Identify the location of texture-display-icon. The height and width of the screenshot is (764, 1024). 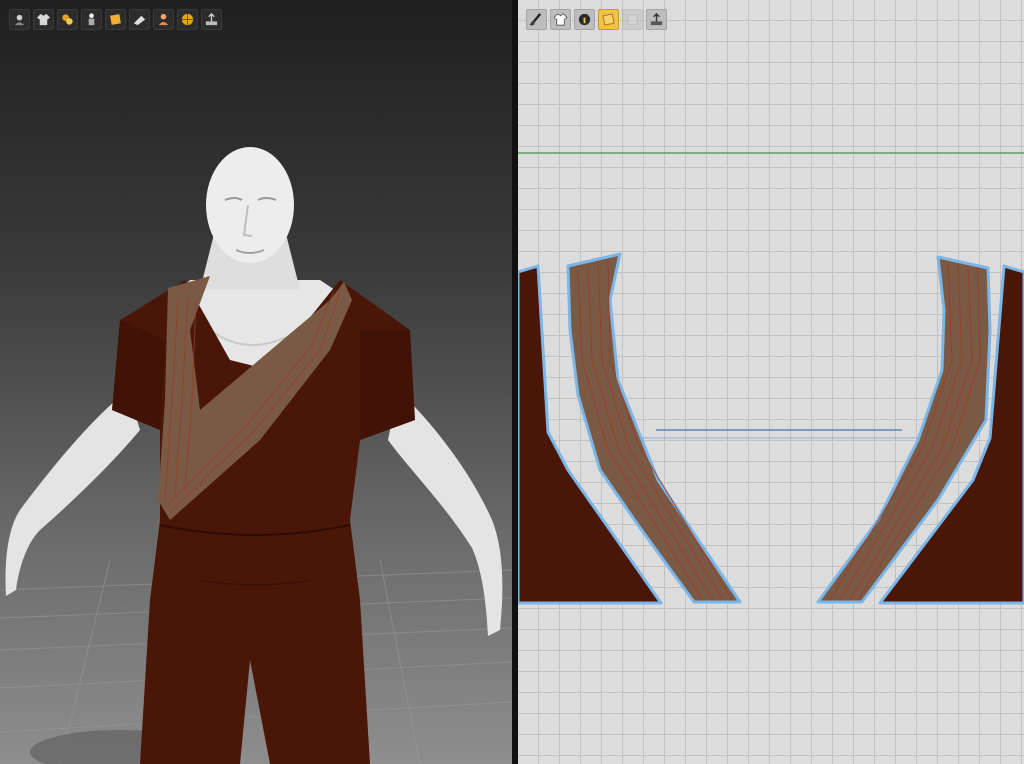
(115, 19).